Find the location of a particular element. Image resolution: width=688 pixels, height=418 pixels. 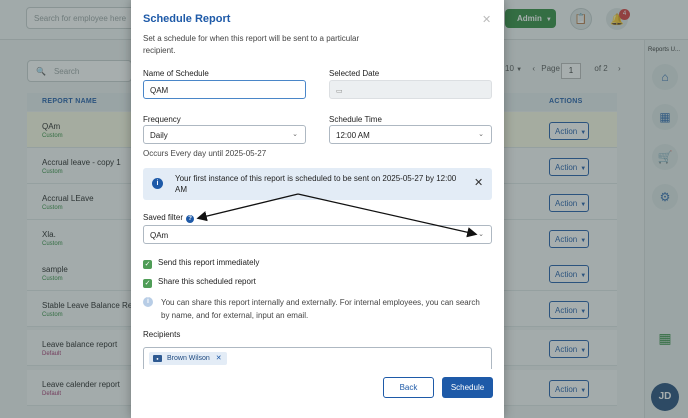

arrow-to-filter-dropdown is located at coordinates (387, 215).